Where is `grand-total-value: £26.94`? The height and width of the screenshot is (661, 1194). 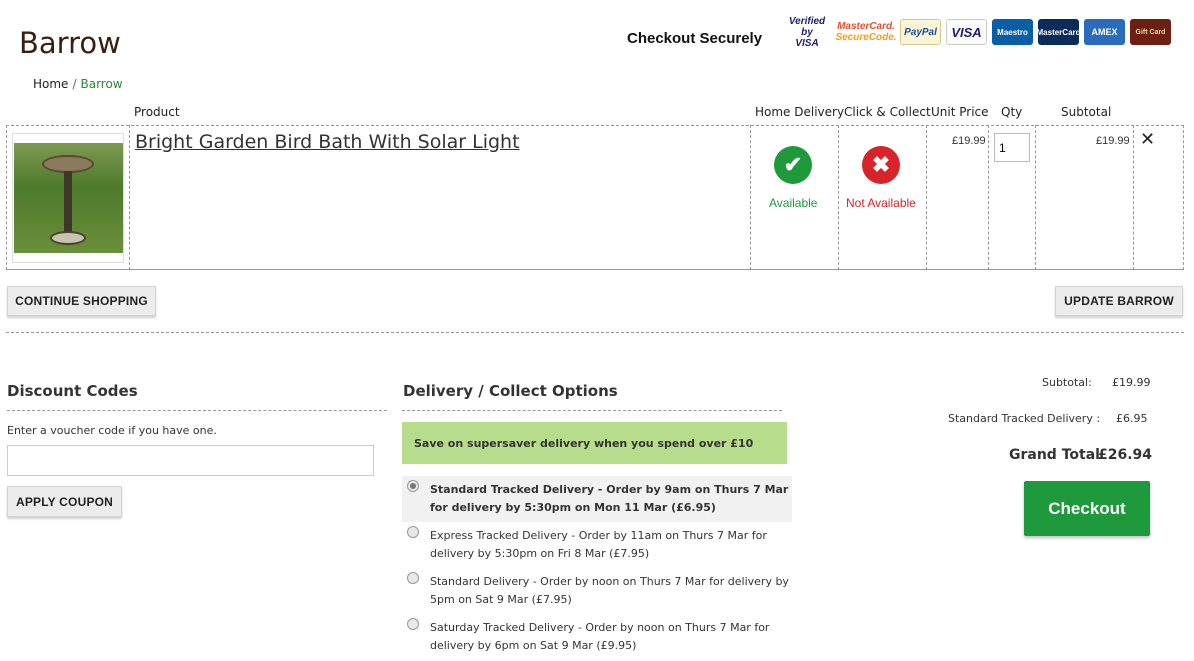 grand-total-value: £26.94 is located at coordinates (1125, 455).